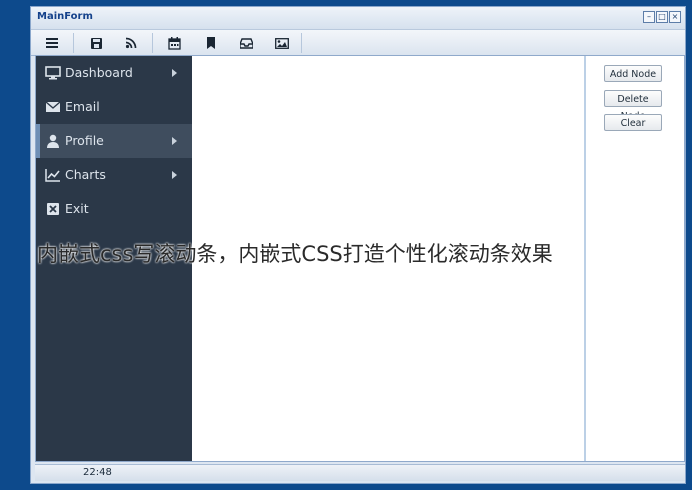  What do you see at coordinates (114, 141) in the screenshot?
I see `sidebar-item-profile: Profile` at bounding box center [114, 141].